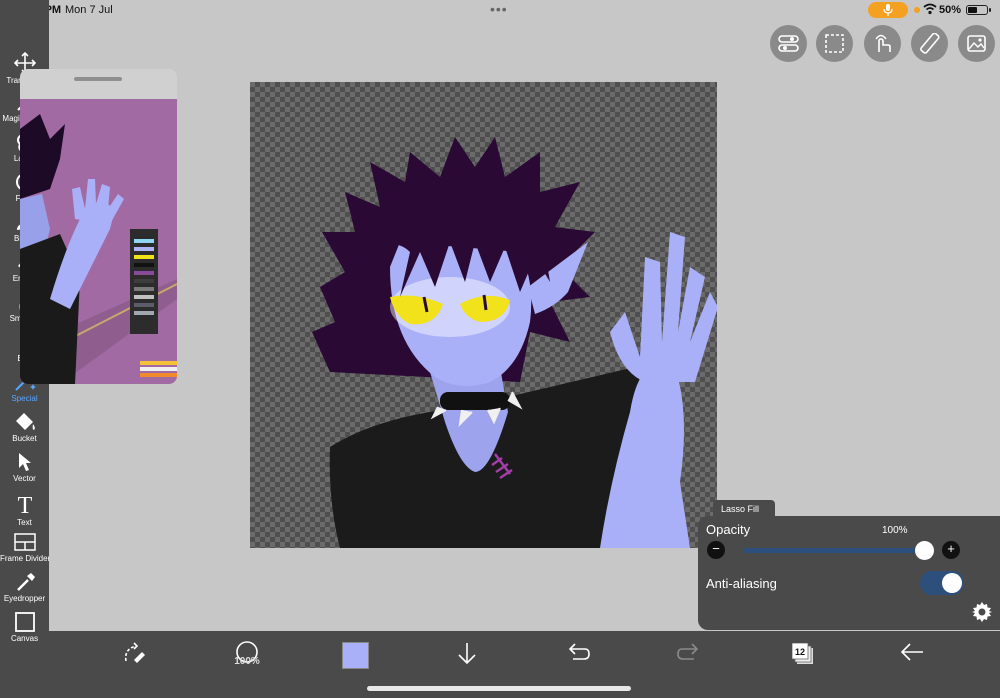 The height and width of the screenshot is (698, 1000). I want to click on tool-label: Frame Divider, so click(24, 558).